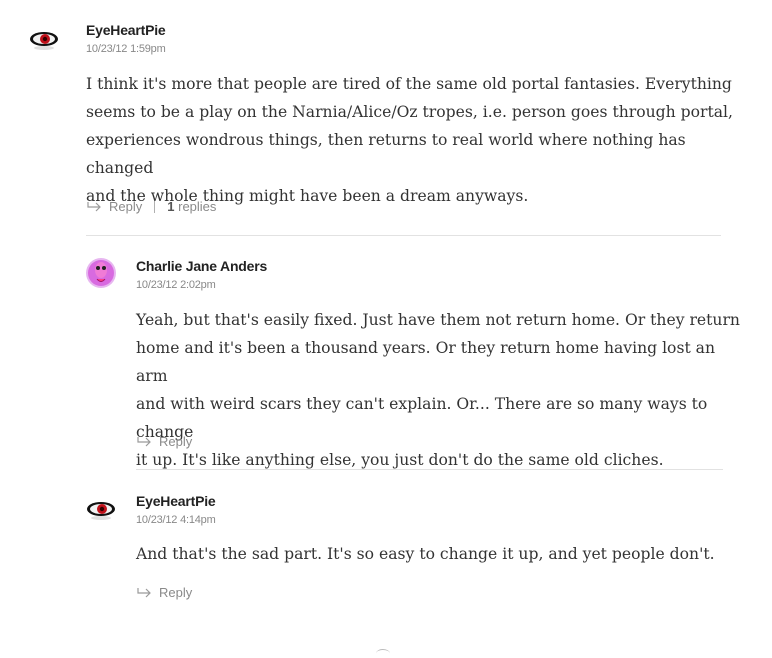 This screenshot has width=772, height=658. Describe the element at coordinates (176, 285) in the screenshot. I see `comment-timestamp: 10/23/12 2:02pm` at that location.